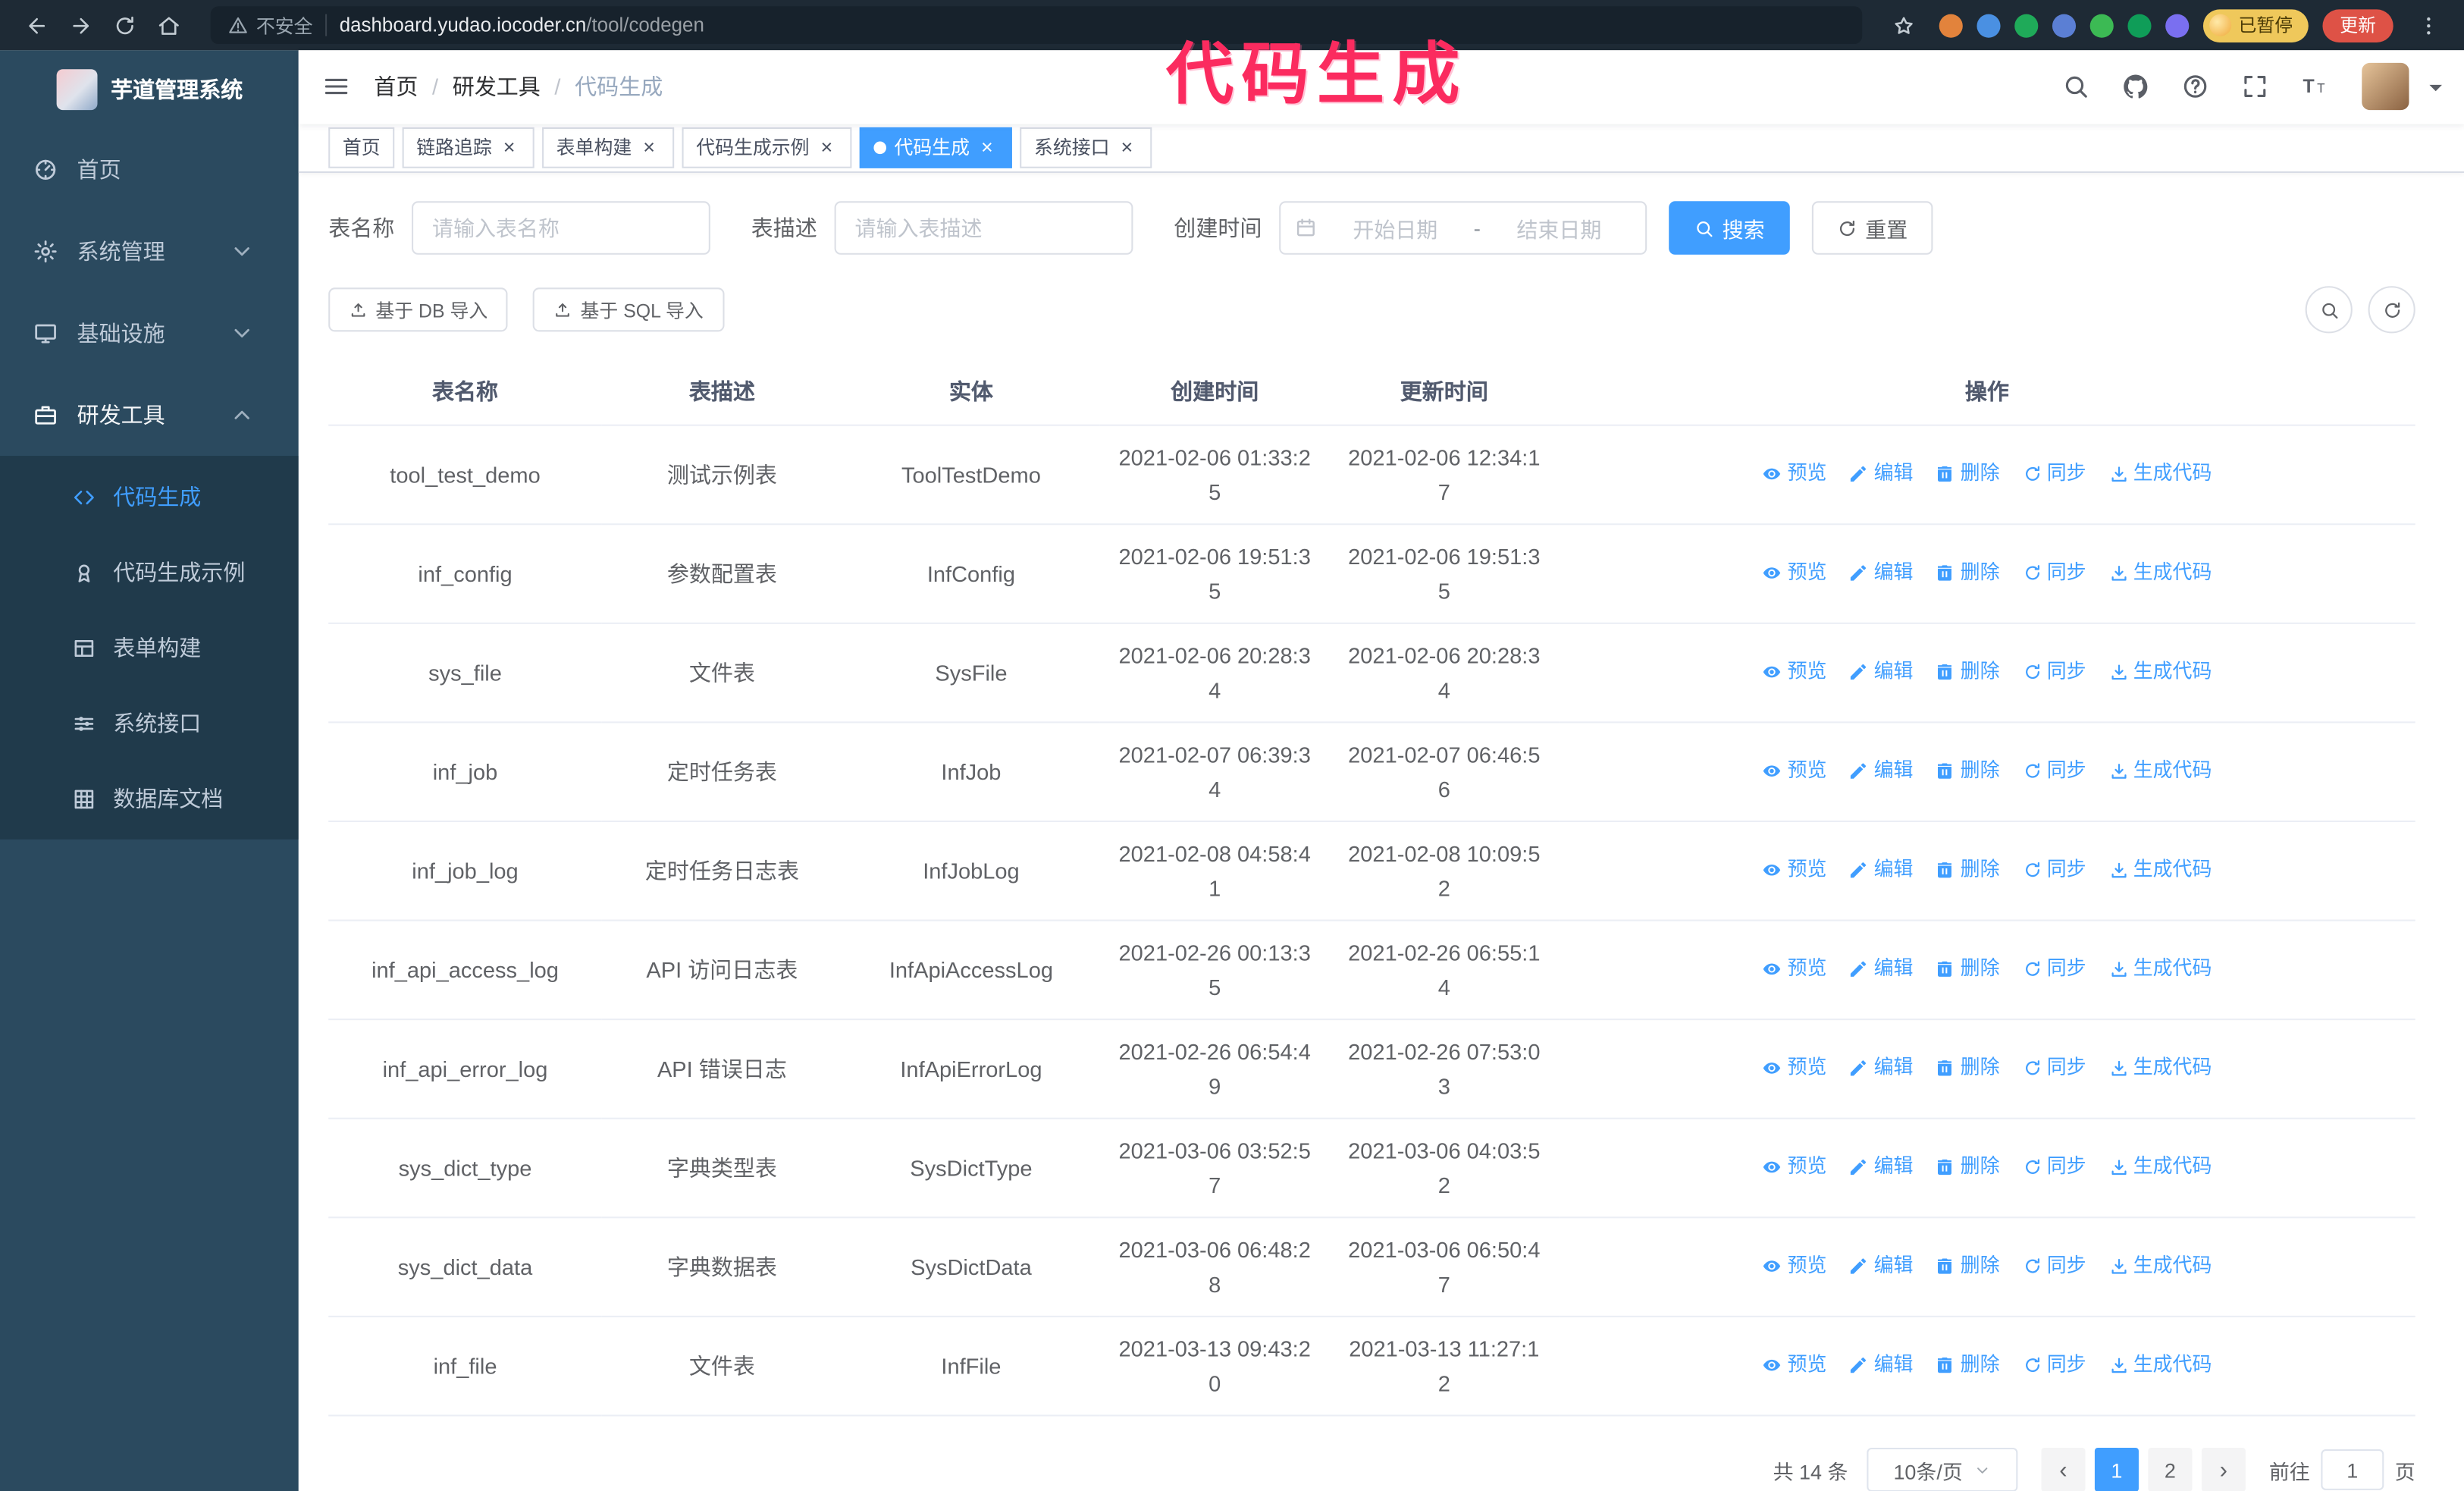  What do you see at coordinates (2391, 310) in the screenshot?
I see `refresh-table-button` at bounding box center [2391, 310].